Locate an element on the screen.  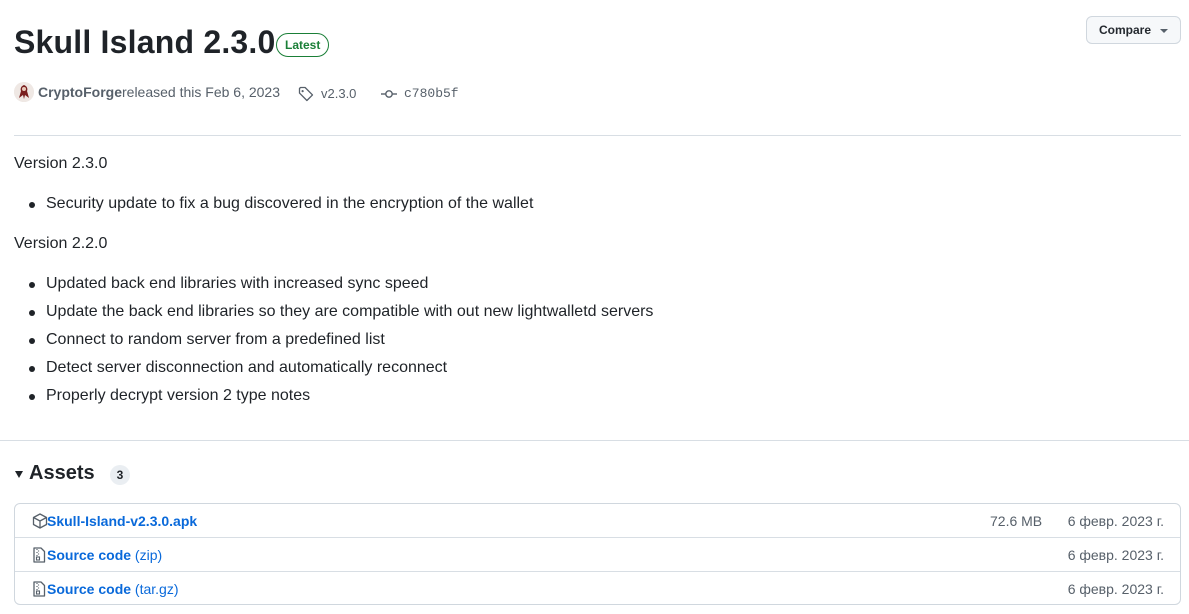
list-item: Properly decrypt version 2 type notes is located at coordinates (333, 396).